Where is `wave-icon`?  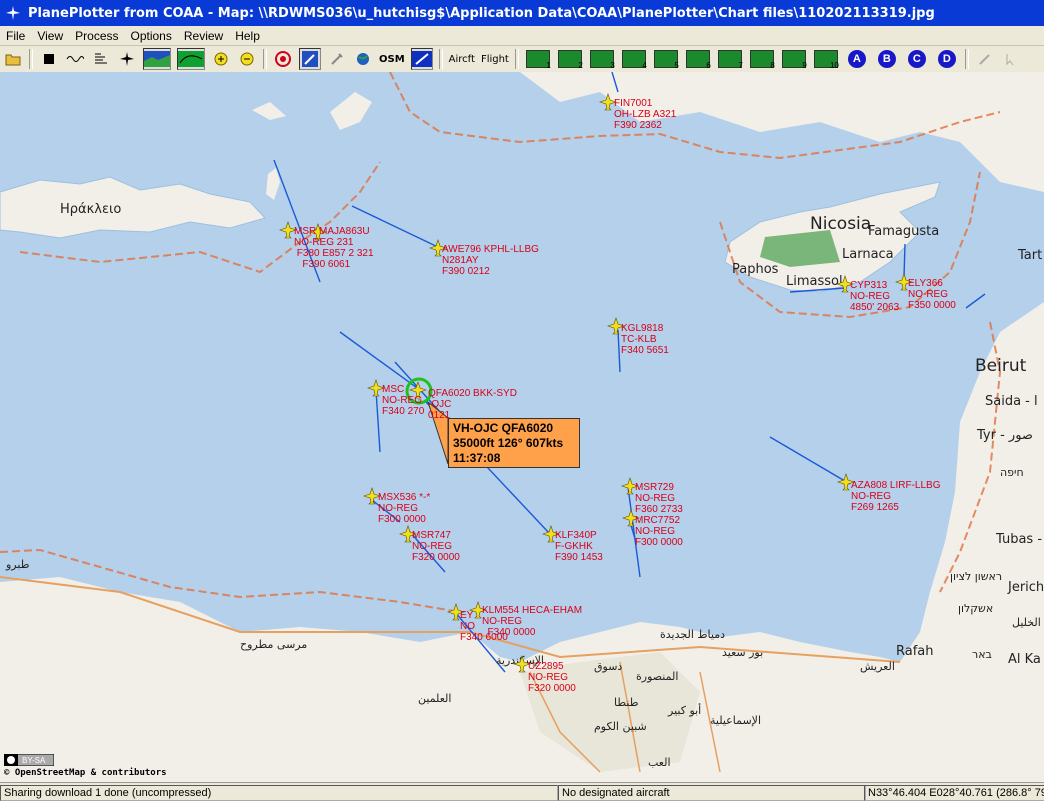 wave-icon is located at coordinates (75, 59).